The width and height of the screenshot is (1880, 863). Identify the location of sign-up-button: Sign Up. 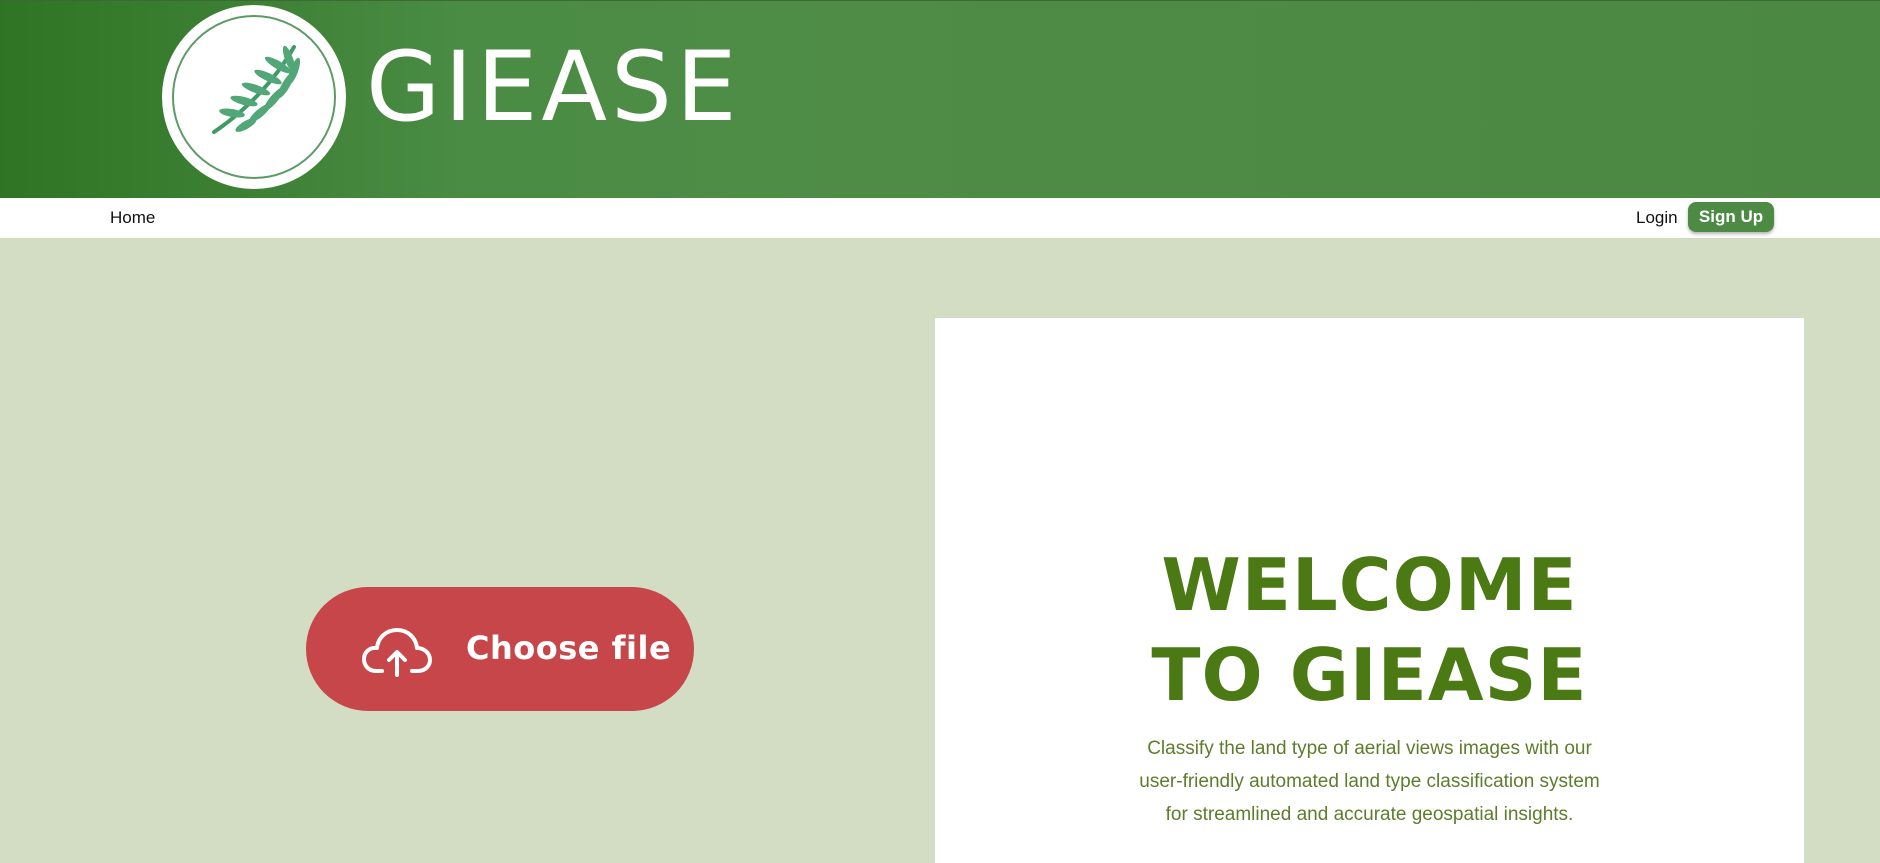
(1731, 217).